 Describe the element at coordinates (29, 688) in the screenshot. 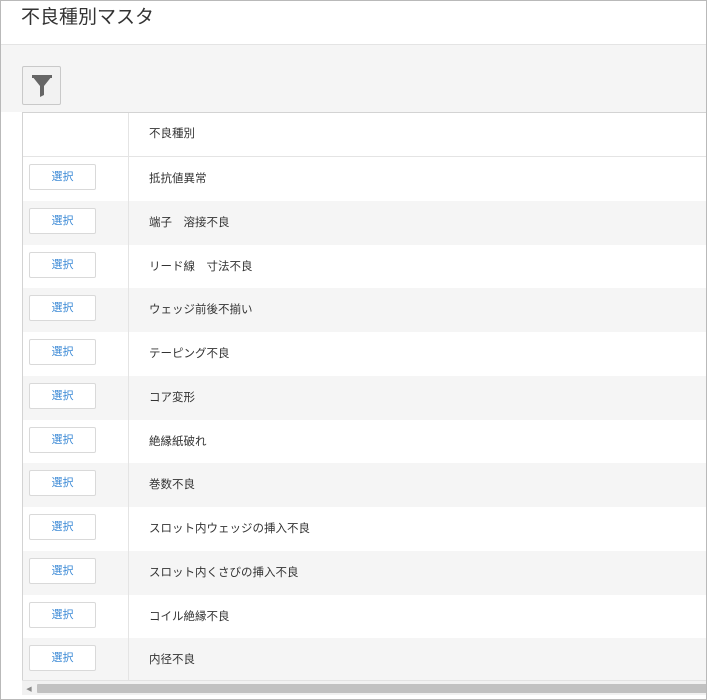

I see `scroll-left-arrow-icon: ◀` at that location.